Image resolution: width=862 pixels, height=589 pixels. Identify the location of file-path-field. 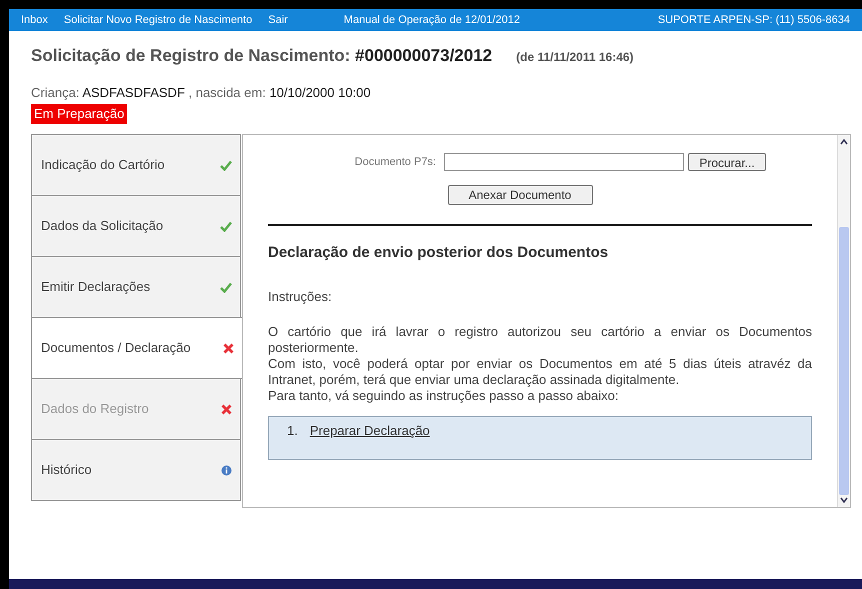
(564, 162).